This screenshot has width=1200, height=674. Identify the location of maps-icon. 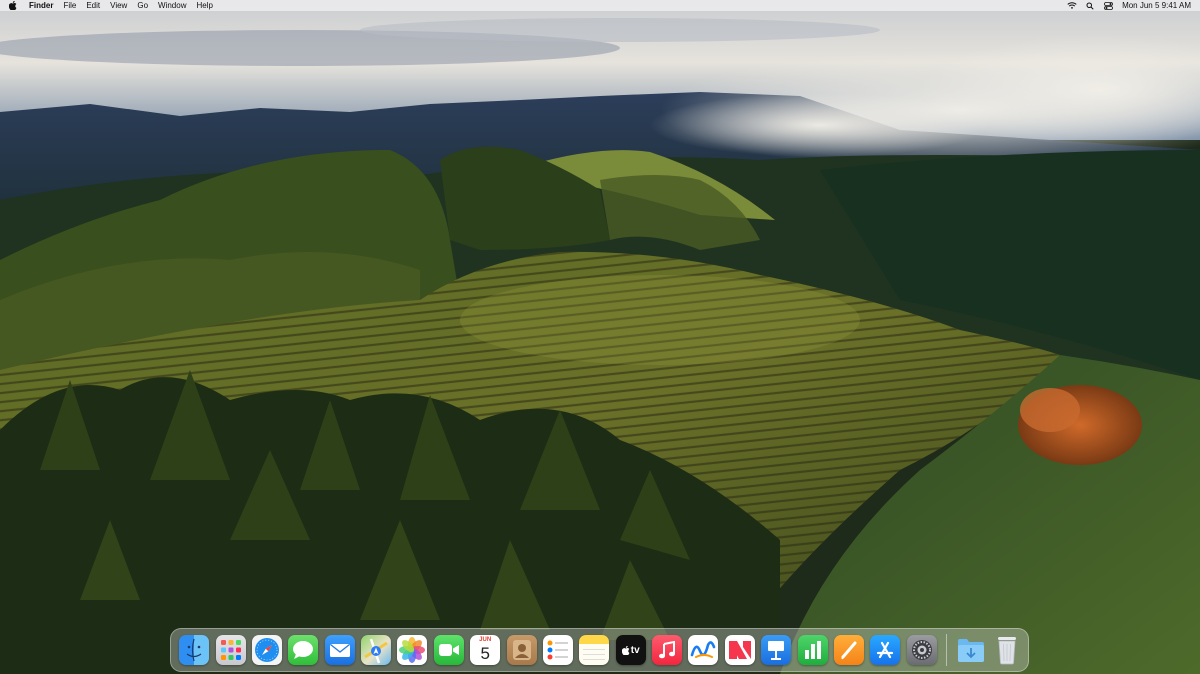
(376, 650).